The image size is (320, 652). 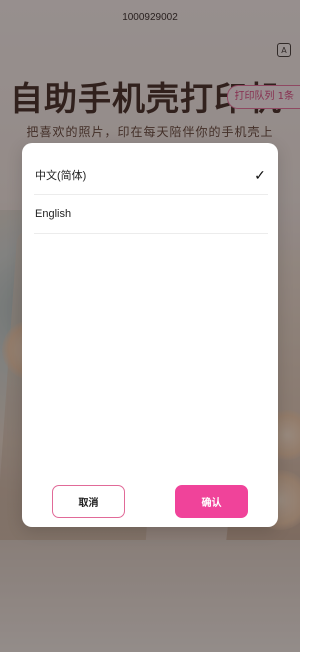 I want to click on confirm-button: 确认, so click(x=211, y=501).